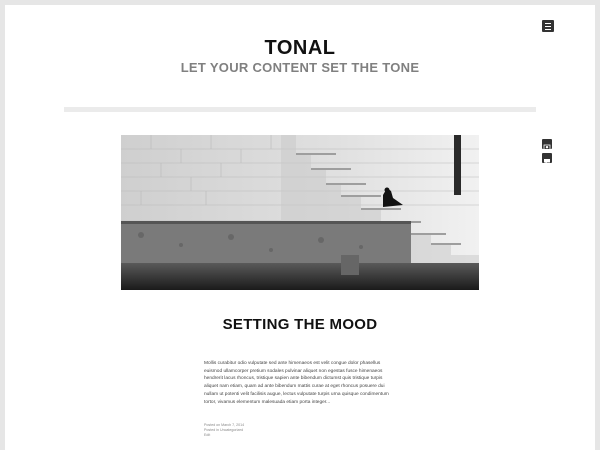 This screenshot has width=600, height=450. Describe the element at coordinates (300, 109) in the screenshot. I see `header-divider` at that location.